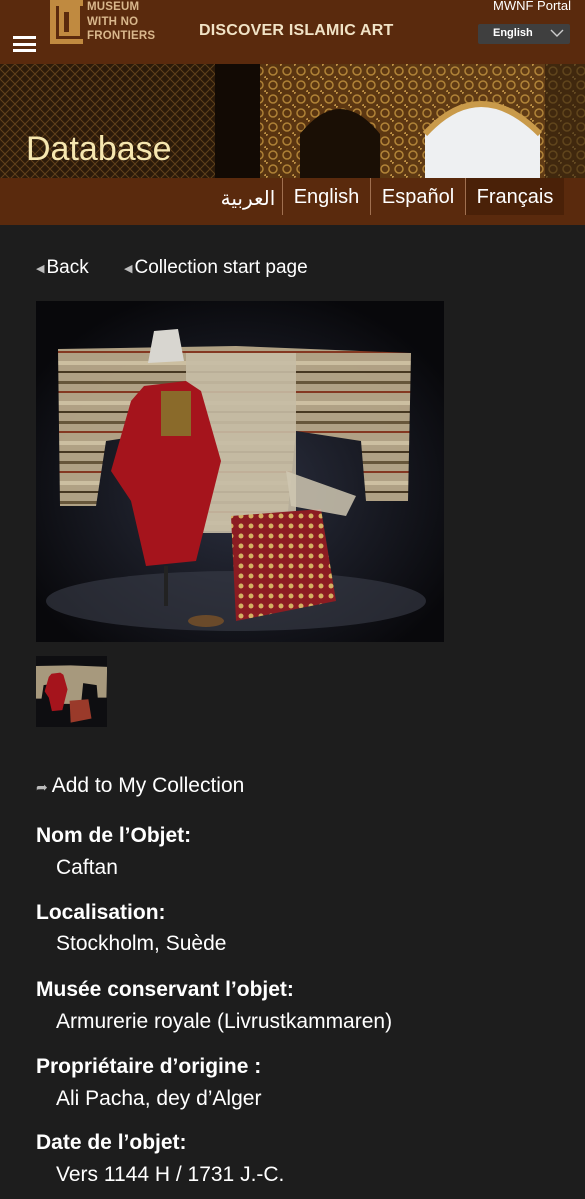 The image size is (585, 1199). I want to click on collection-start-link: ◀ Collection start page, so click(216, 268).